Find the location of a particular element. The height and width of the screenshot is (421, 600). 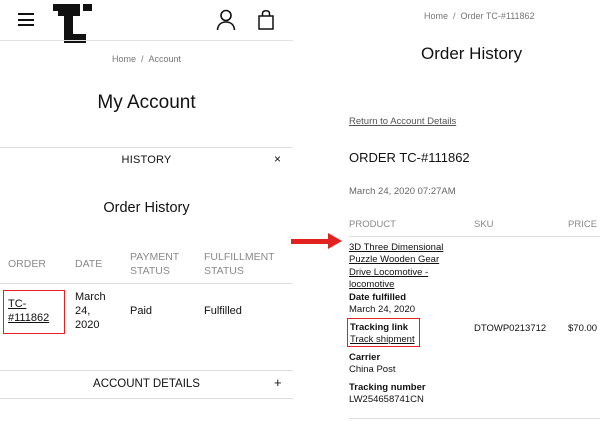

breadcrumb: Home / Account is located at coordinates (146, 59).